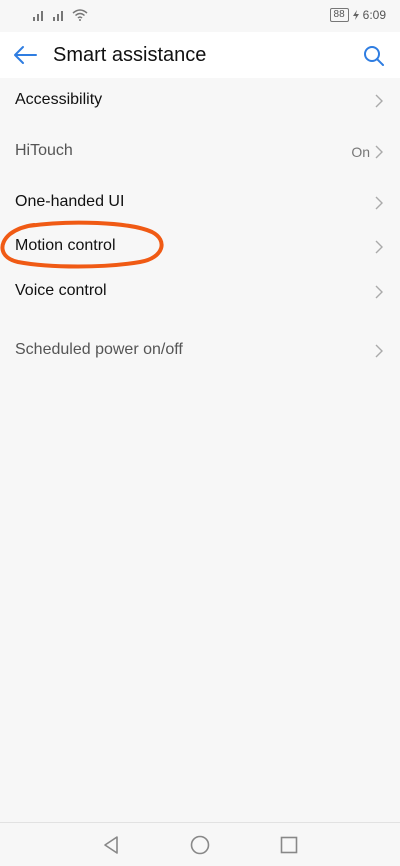 This screenshot has width=400, height=866. I want to click on square-recent-icon, so click(289, 845).